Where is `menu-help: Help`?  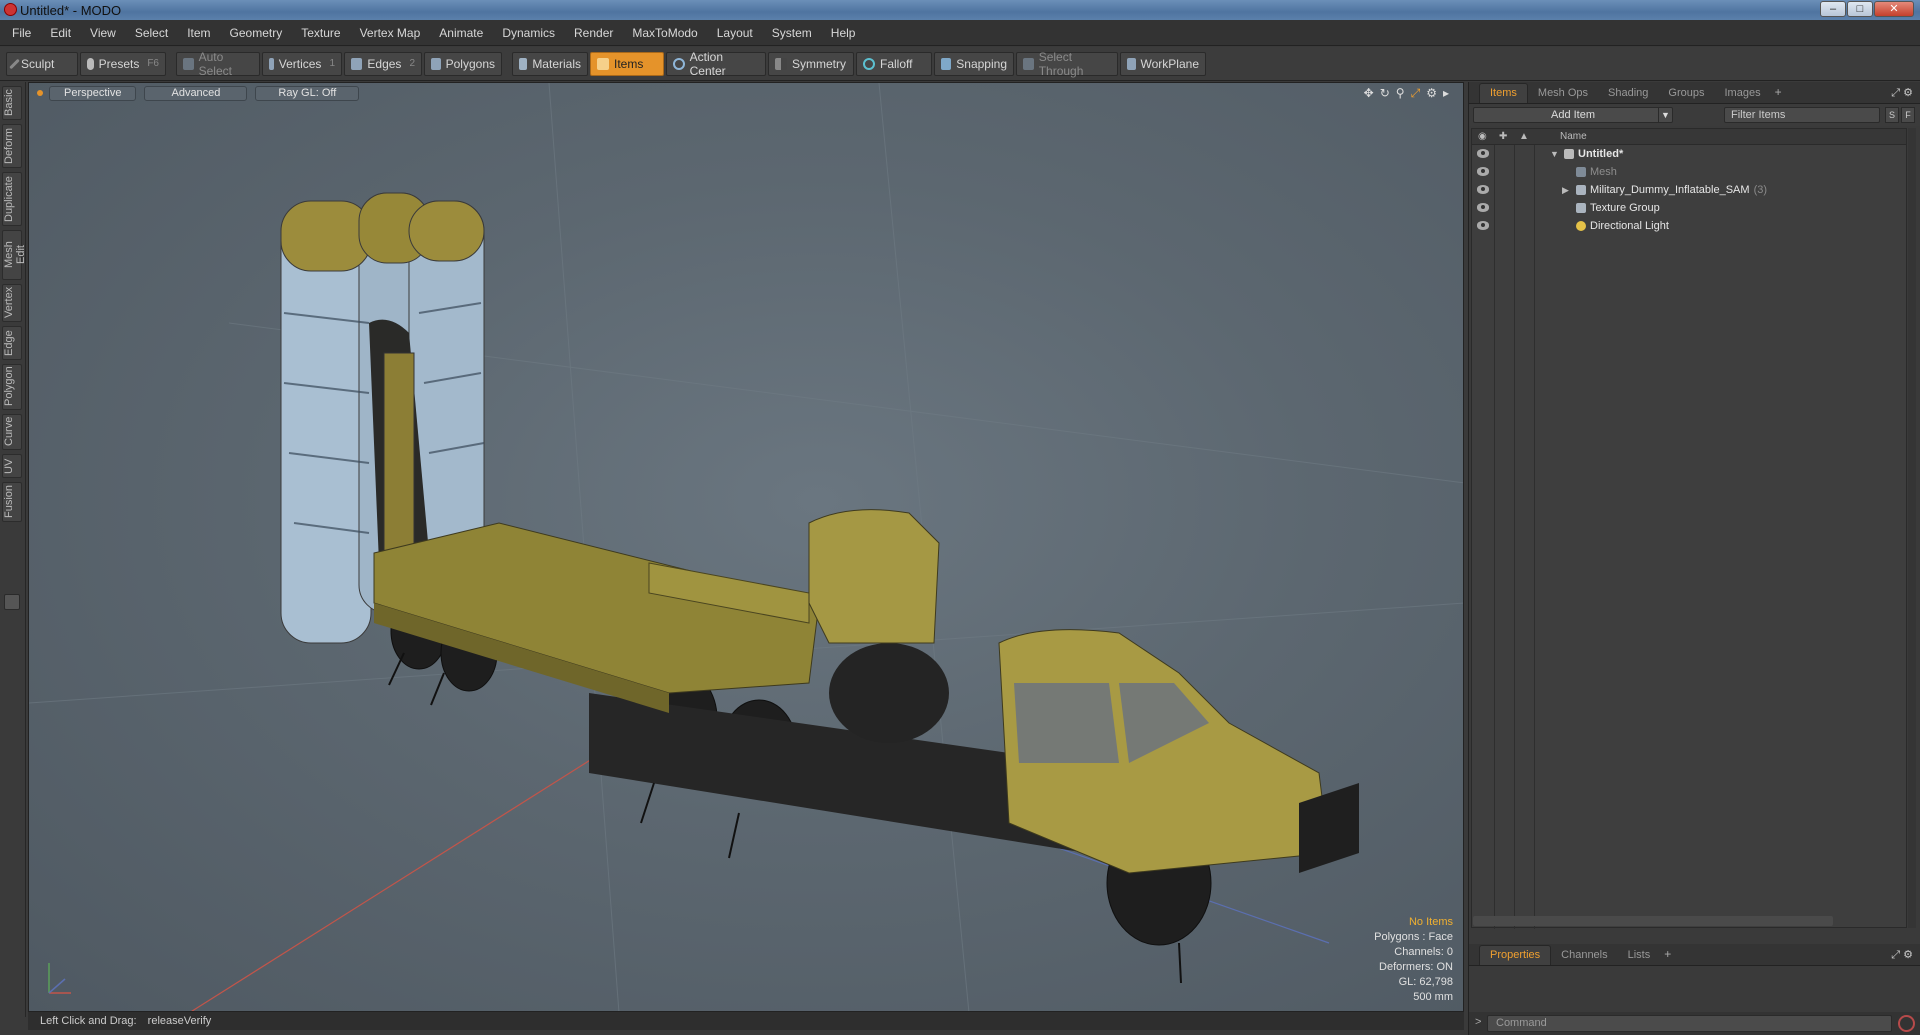 menu-help: Help is located at coordinates (843, 33).